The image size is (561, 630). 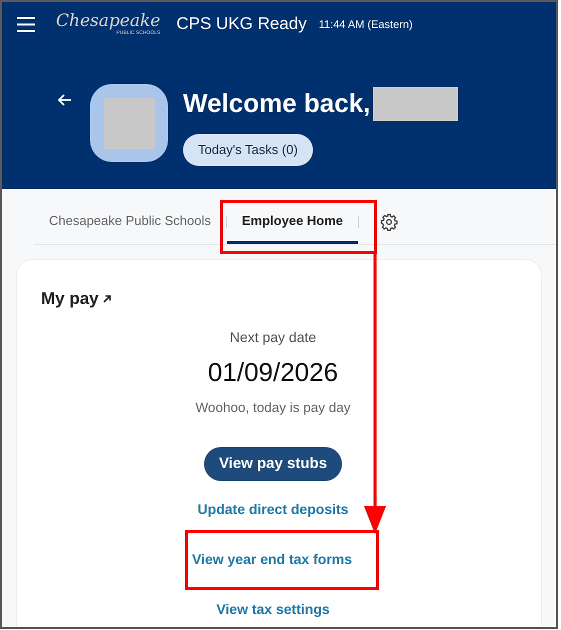 What do you see at coordinates (365, 26) in the screenshot?
I see `time-text: 11:44 AM (Eastern)` at bounding box center [365, 26].